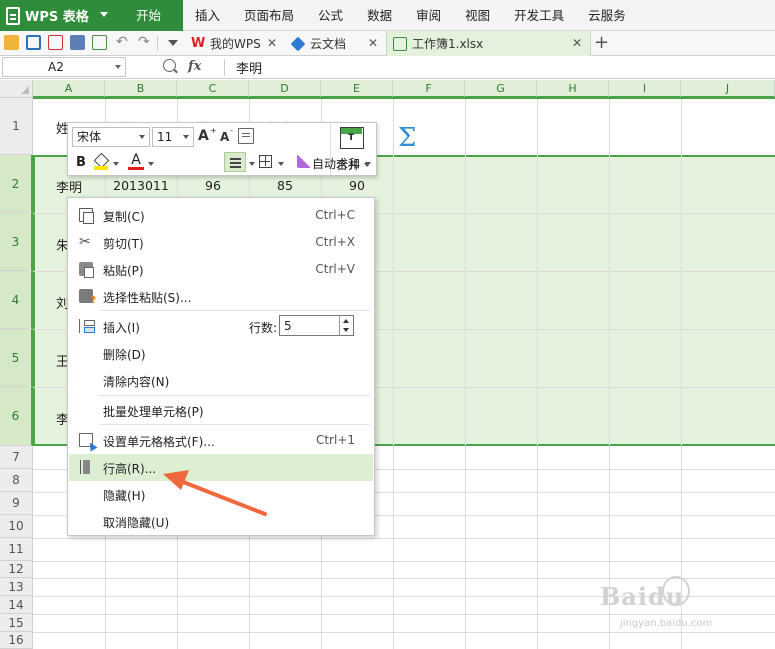 This screenshot has width=775, height=649. Describe the element at coordinates (173, 43) in the screenshot. I see `customize-toolbar-icon` at that location.